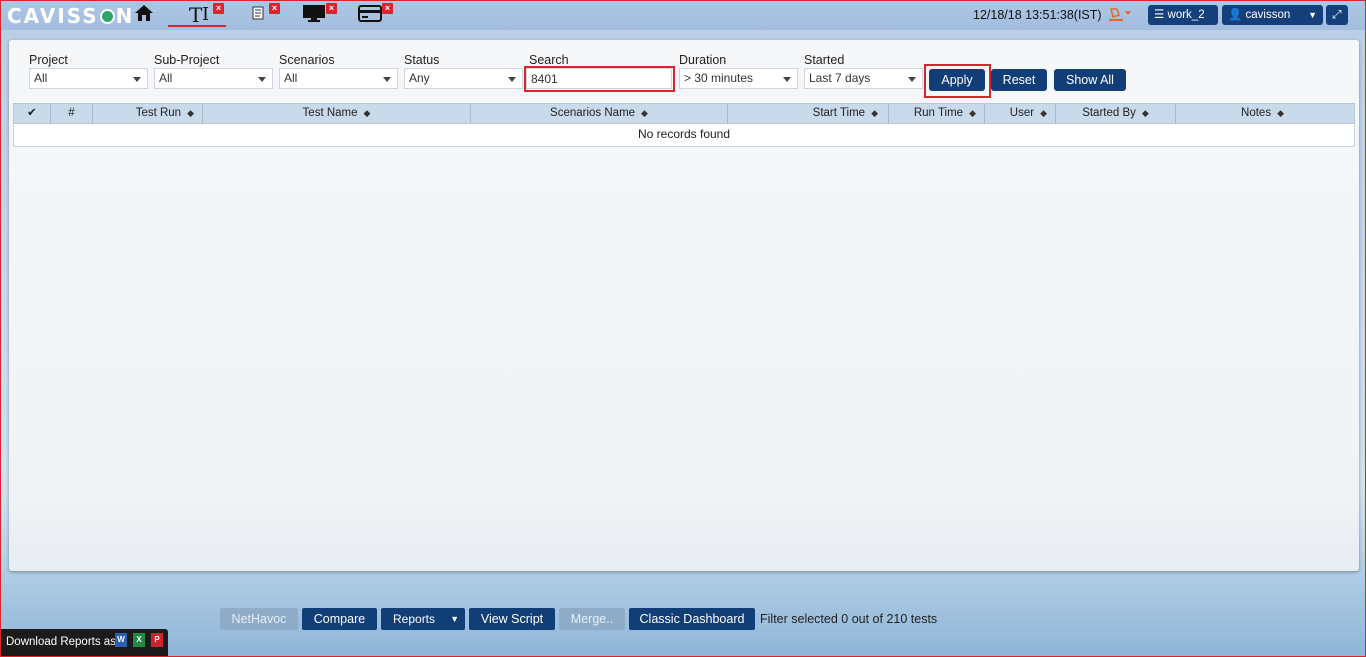  What do you see at coordinates (337, 113) in the screenshot?
I see `column-header-test-name: Test Name ◆` at bounding box center [337, 113].